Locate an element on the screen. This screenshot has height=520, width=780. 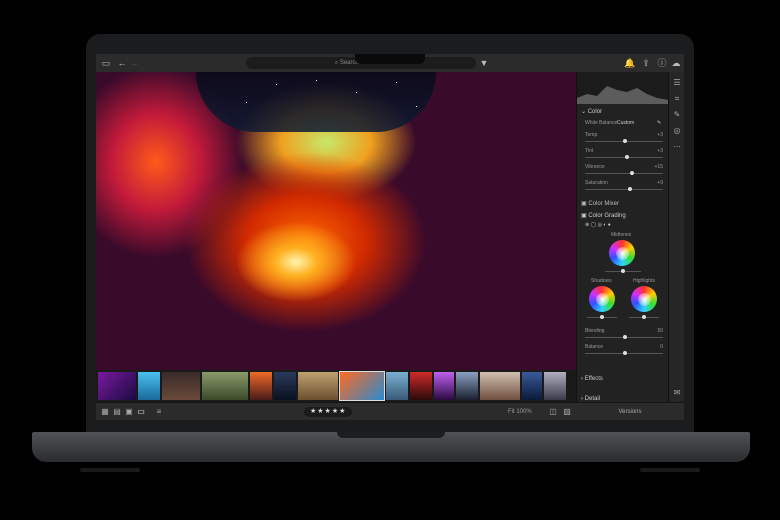
versions-button: Versions is located at coordinates (630, 411).